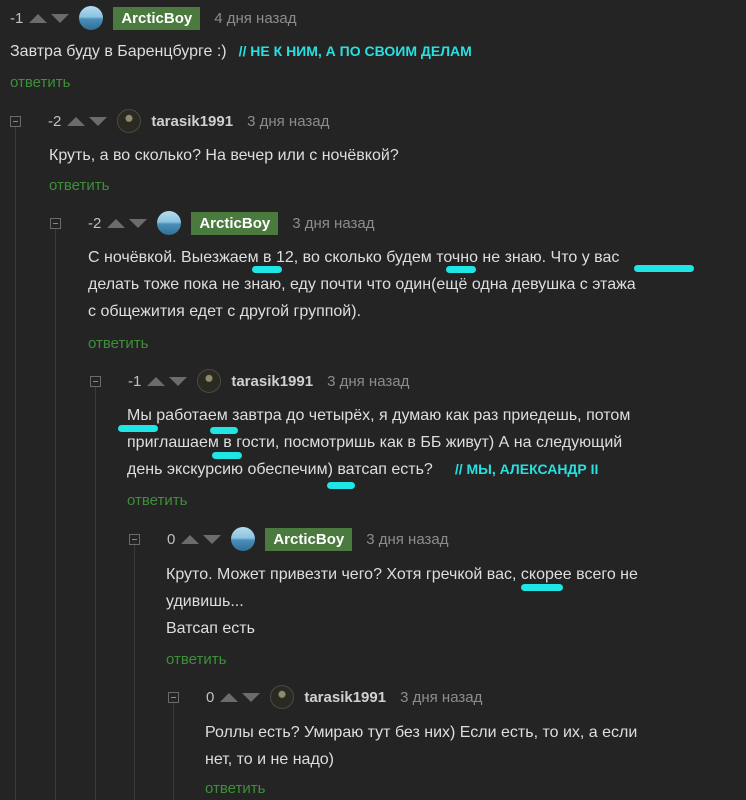 This screenshot has width=746, height=800. What do you see at coordinates (225, 311) in the screenshot?
I see `comment-line: с общежития едет с другой группой).` at bounding box center [225, 311].